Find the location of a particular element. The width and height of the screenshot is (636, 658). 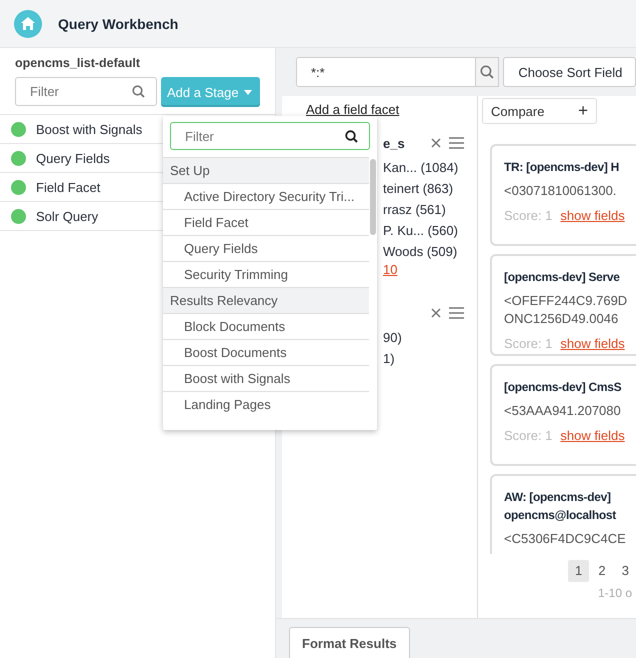

facet-title: e_s is located at coordinates (394, 143).